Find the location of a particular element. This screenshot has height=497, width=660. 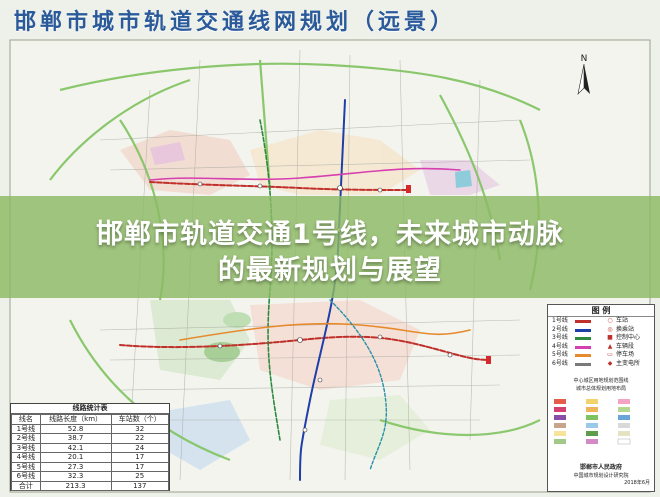

table-cell: 52.8 is located at coordinates (75, 428).